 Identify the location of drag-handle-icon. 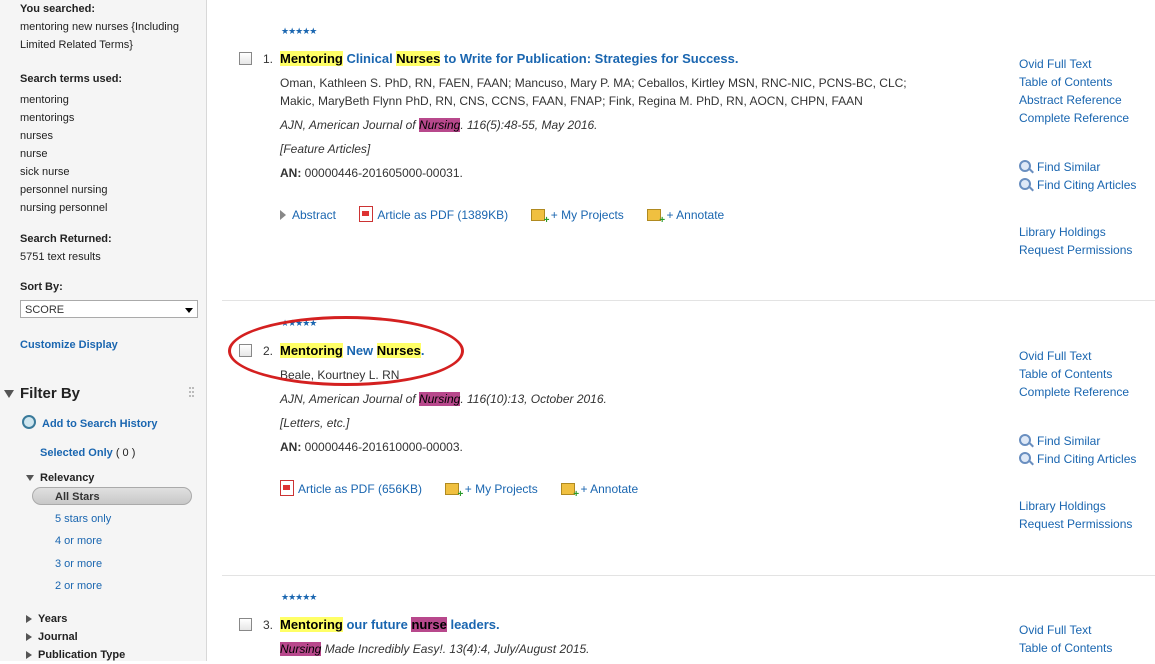
(193, 394).